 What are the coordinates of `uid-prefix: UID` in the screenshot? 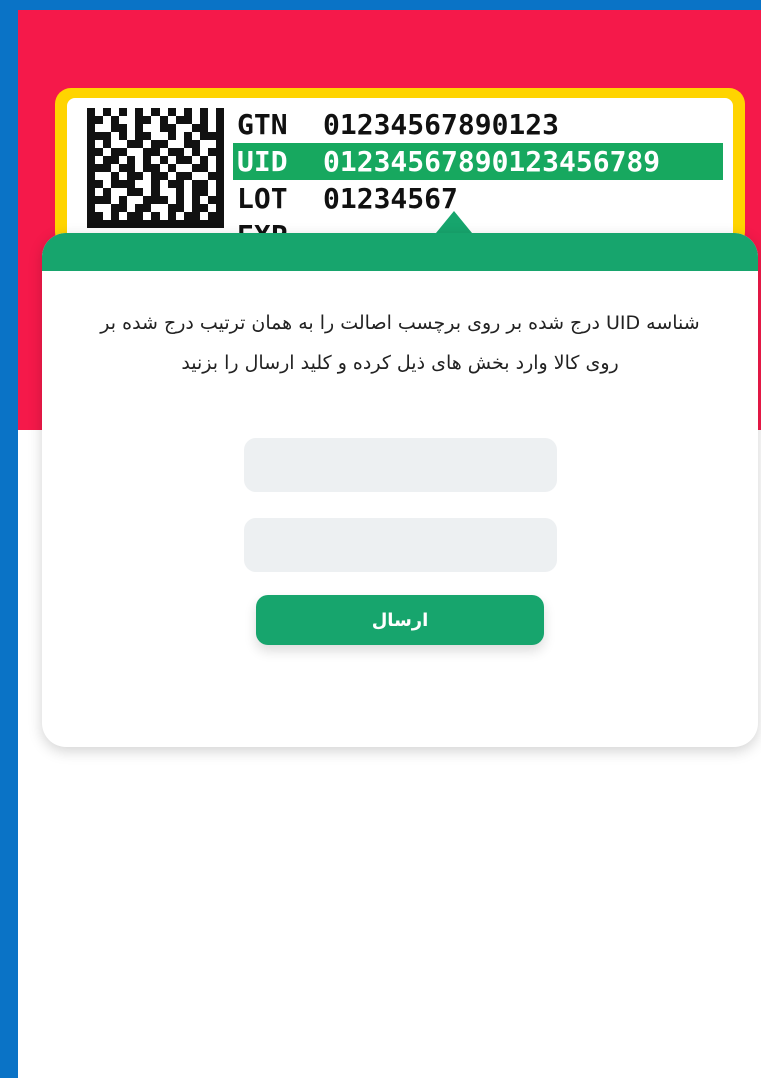 It's located at (262, 161).